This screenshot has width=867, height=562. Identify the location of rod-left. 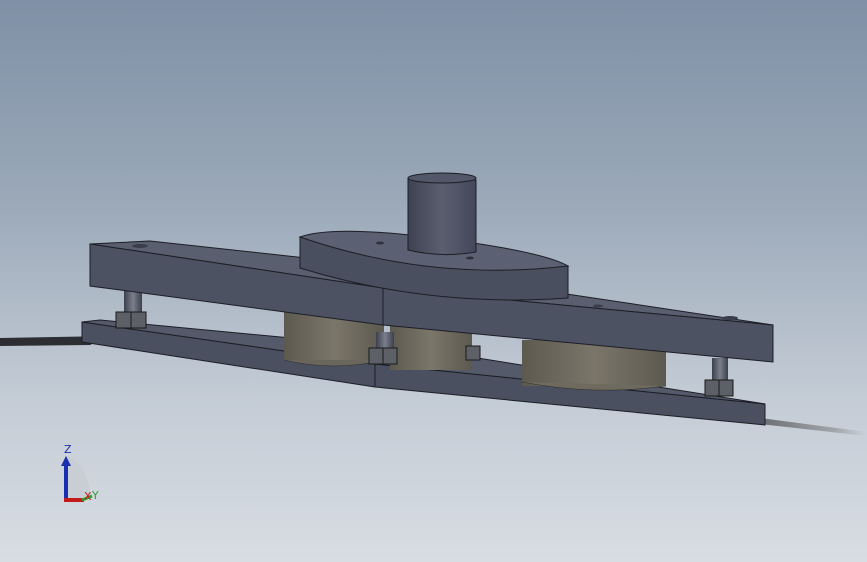
(131, 308).